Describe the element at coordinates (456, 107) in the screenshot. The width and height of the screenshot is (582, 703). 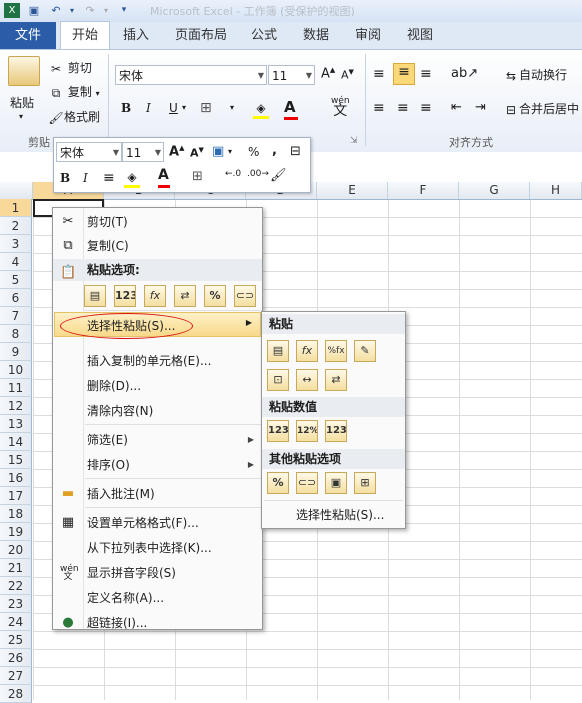
I see `decrease-indent-icon: ⇤` at that location.